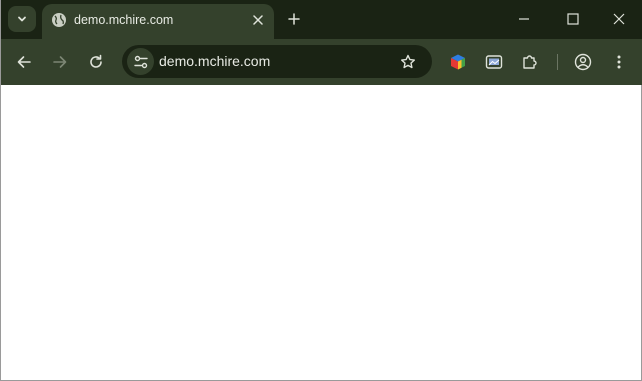 The image size is (642, 381). Describe the element at coordinates (214, 61) in the screenshot. I see `url-text: demo.mchire.com` at that location.